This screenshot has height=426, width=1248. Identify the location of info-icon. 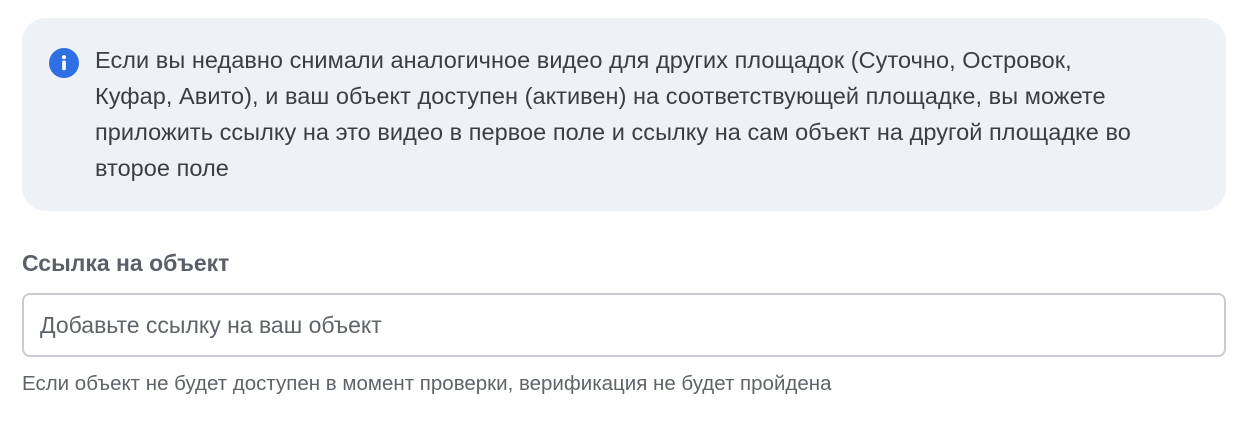
(64, 63).